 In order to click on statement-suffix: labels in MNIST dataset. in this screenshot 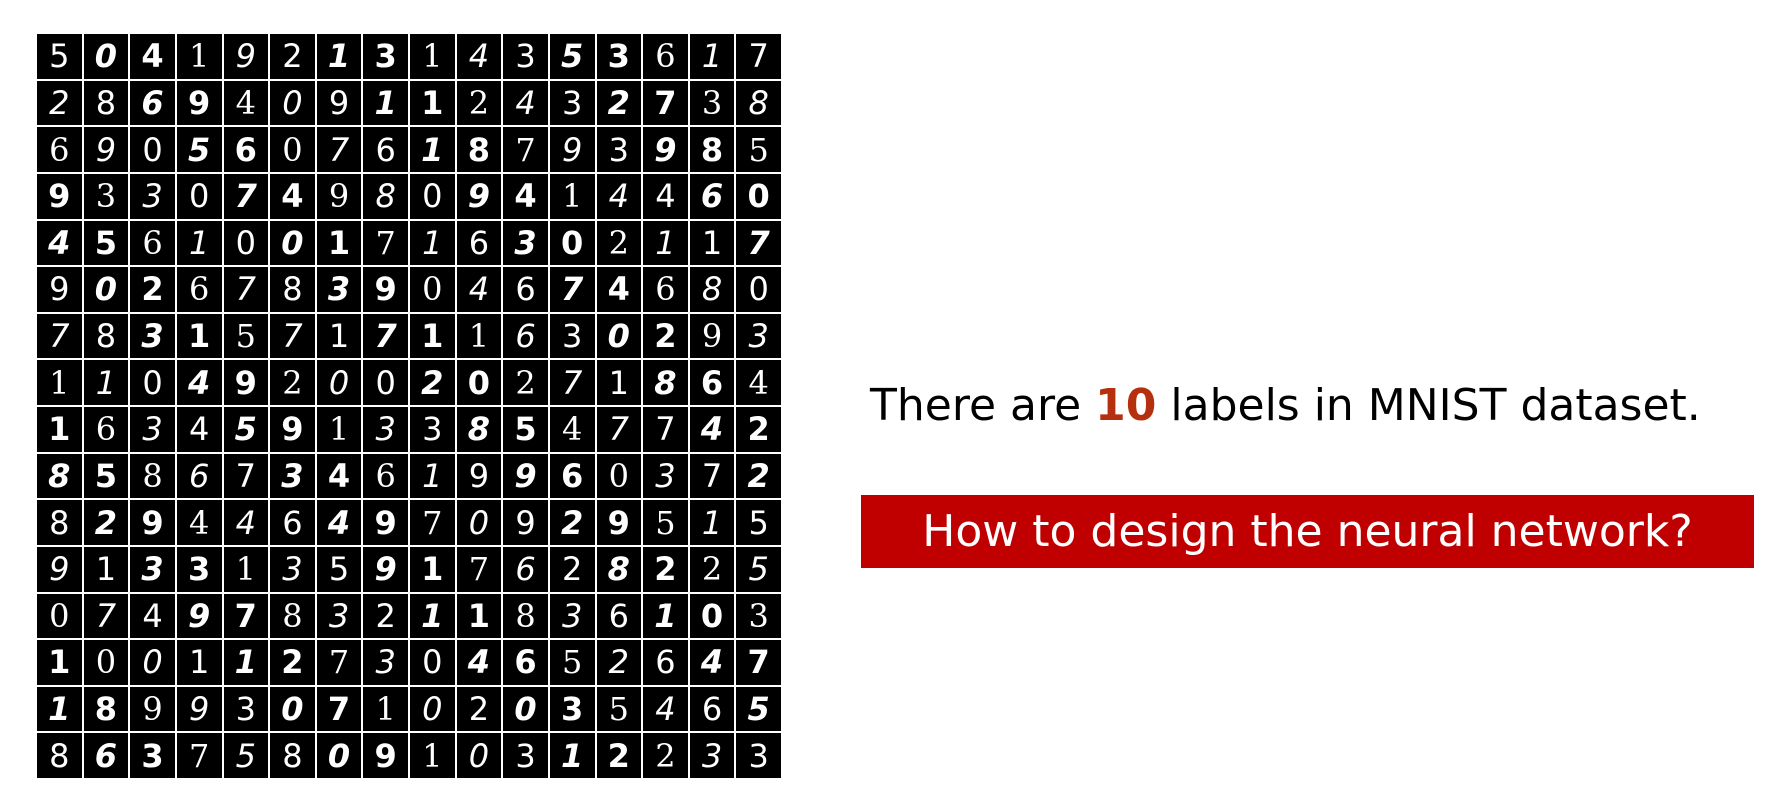, I will do `click(1428, 405)`.